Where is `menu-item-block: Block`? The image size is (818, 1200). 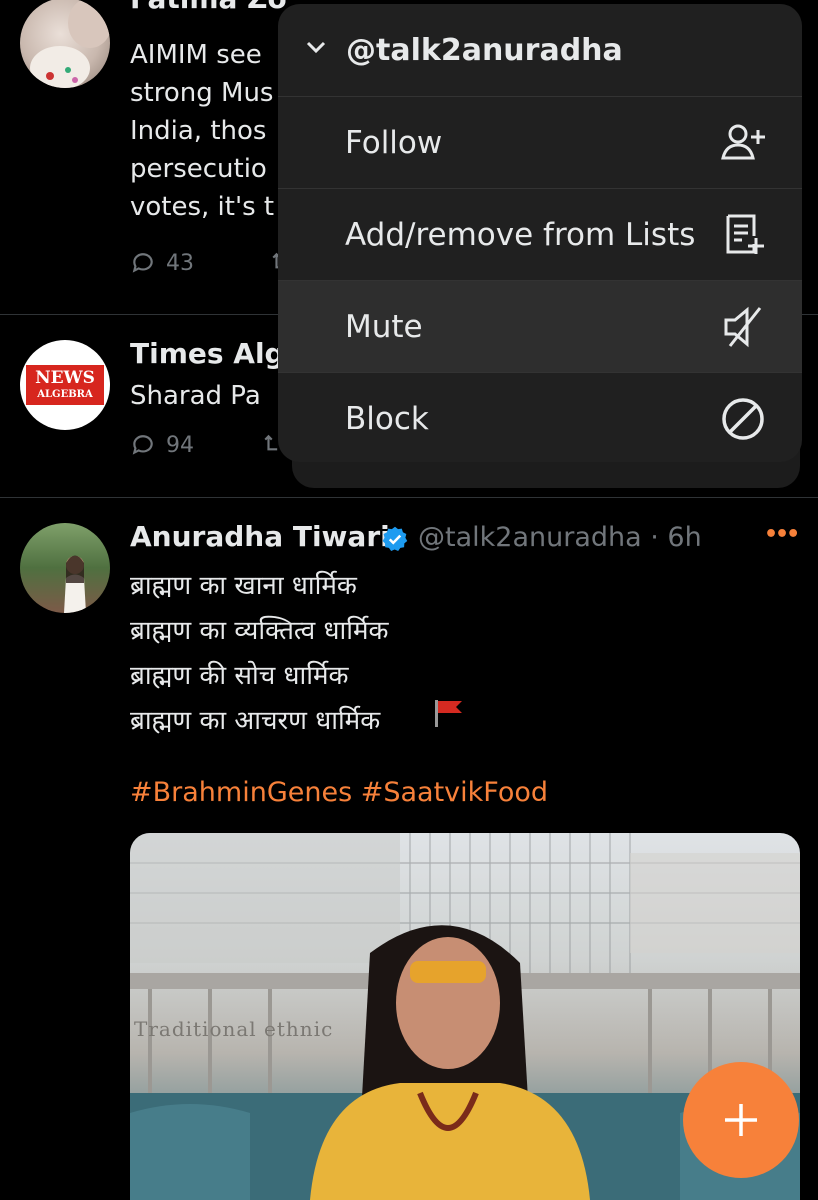 menu-item-block: Block is located at coordinates (540, 417).